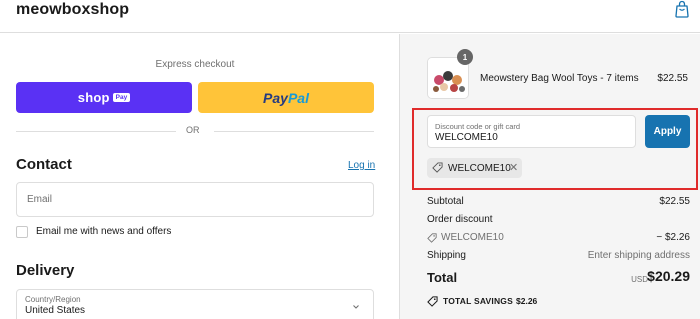 The image size is (700, 319). I want to click on discount-code-input: Discount code or gift card WELCOME10, so click(531, 131).